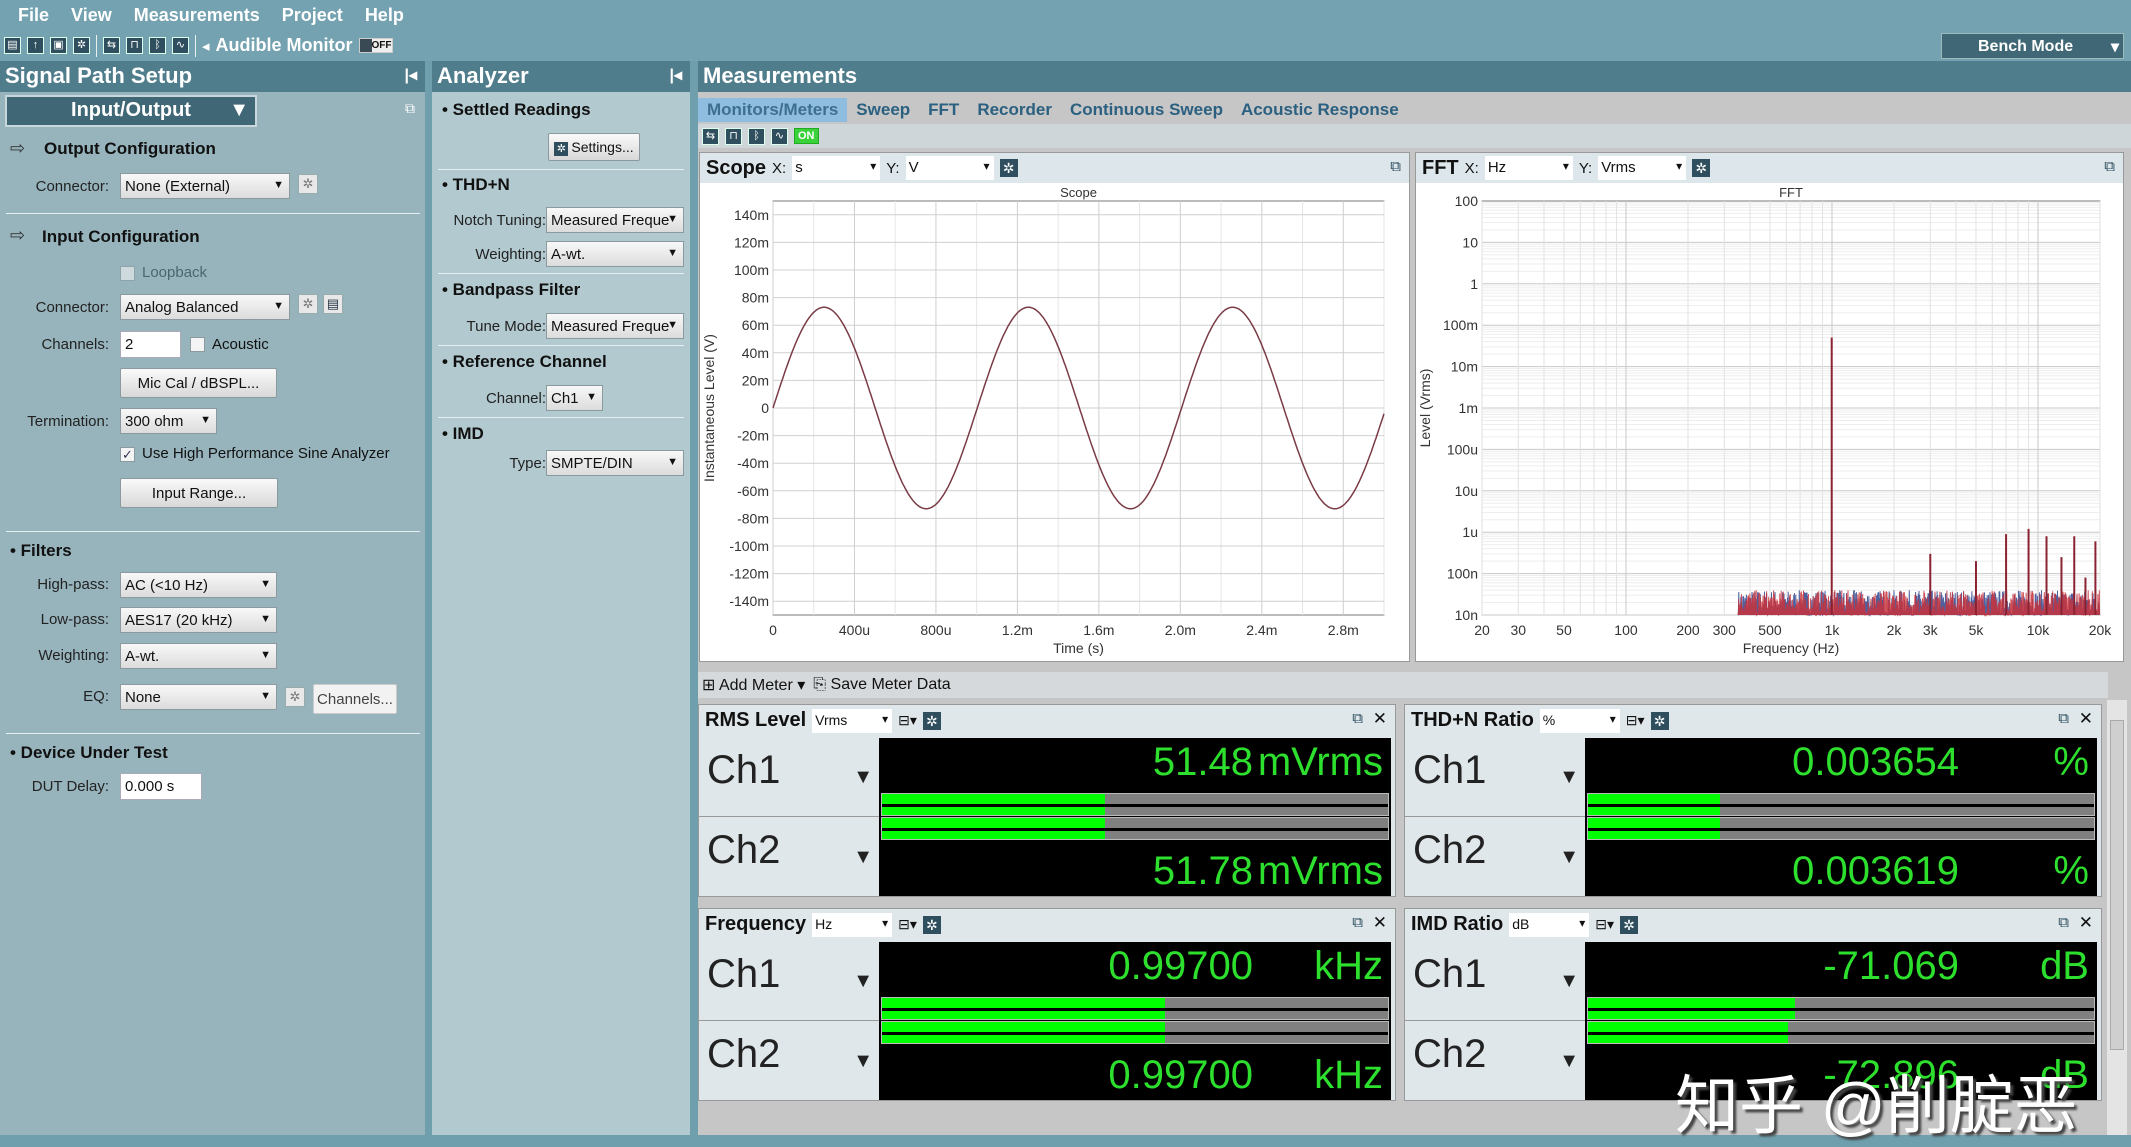 Image resolution: width=2131 pixels, height=1147 pixels. I want to click on tab-recorder: Recorder, so click(1014, 110).